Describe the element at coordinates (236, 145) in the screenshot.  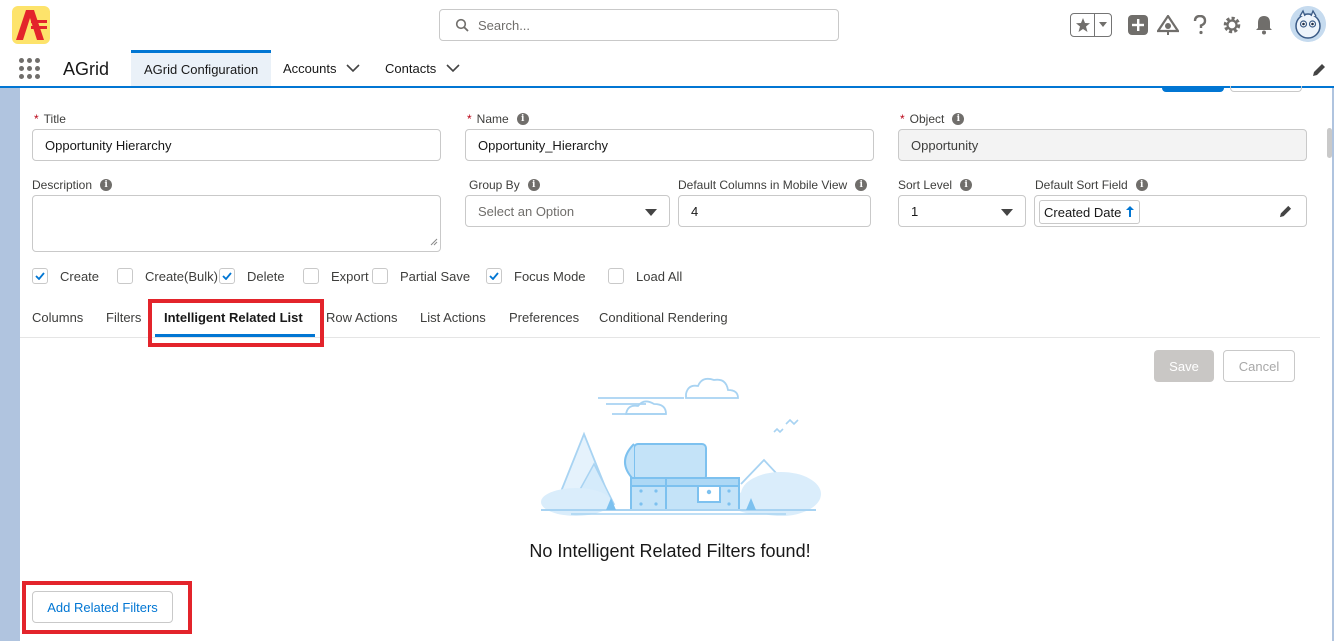
I see `title-input: Opportunity Hierarchy` at that location.